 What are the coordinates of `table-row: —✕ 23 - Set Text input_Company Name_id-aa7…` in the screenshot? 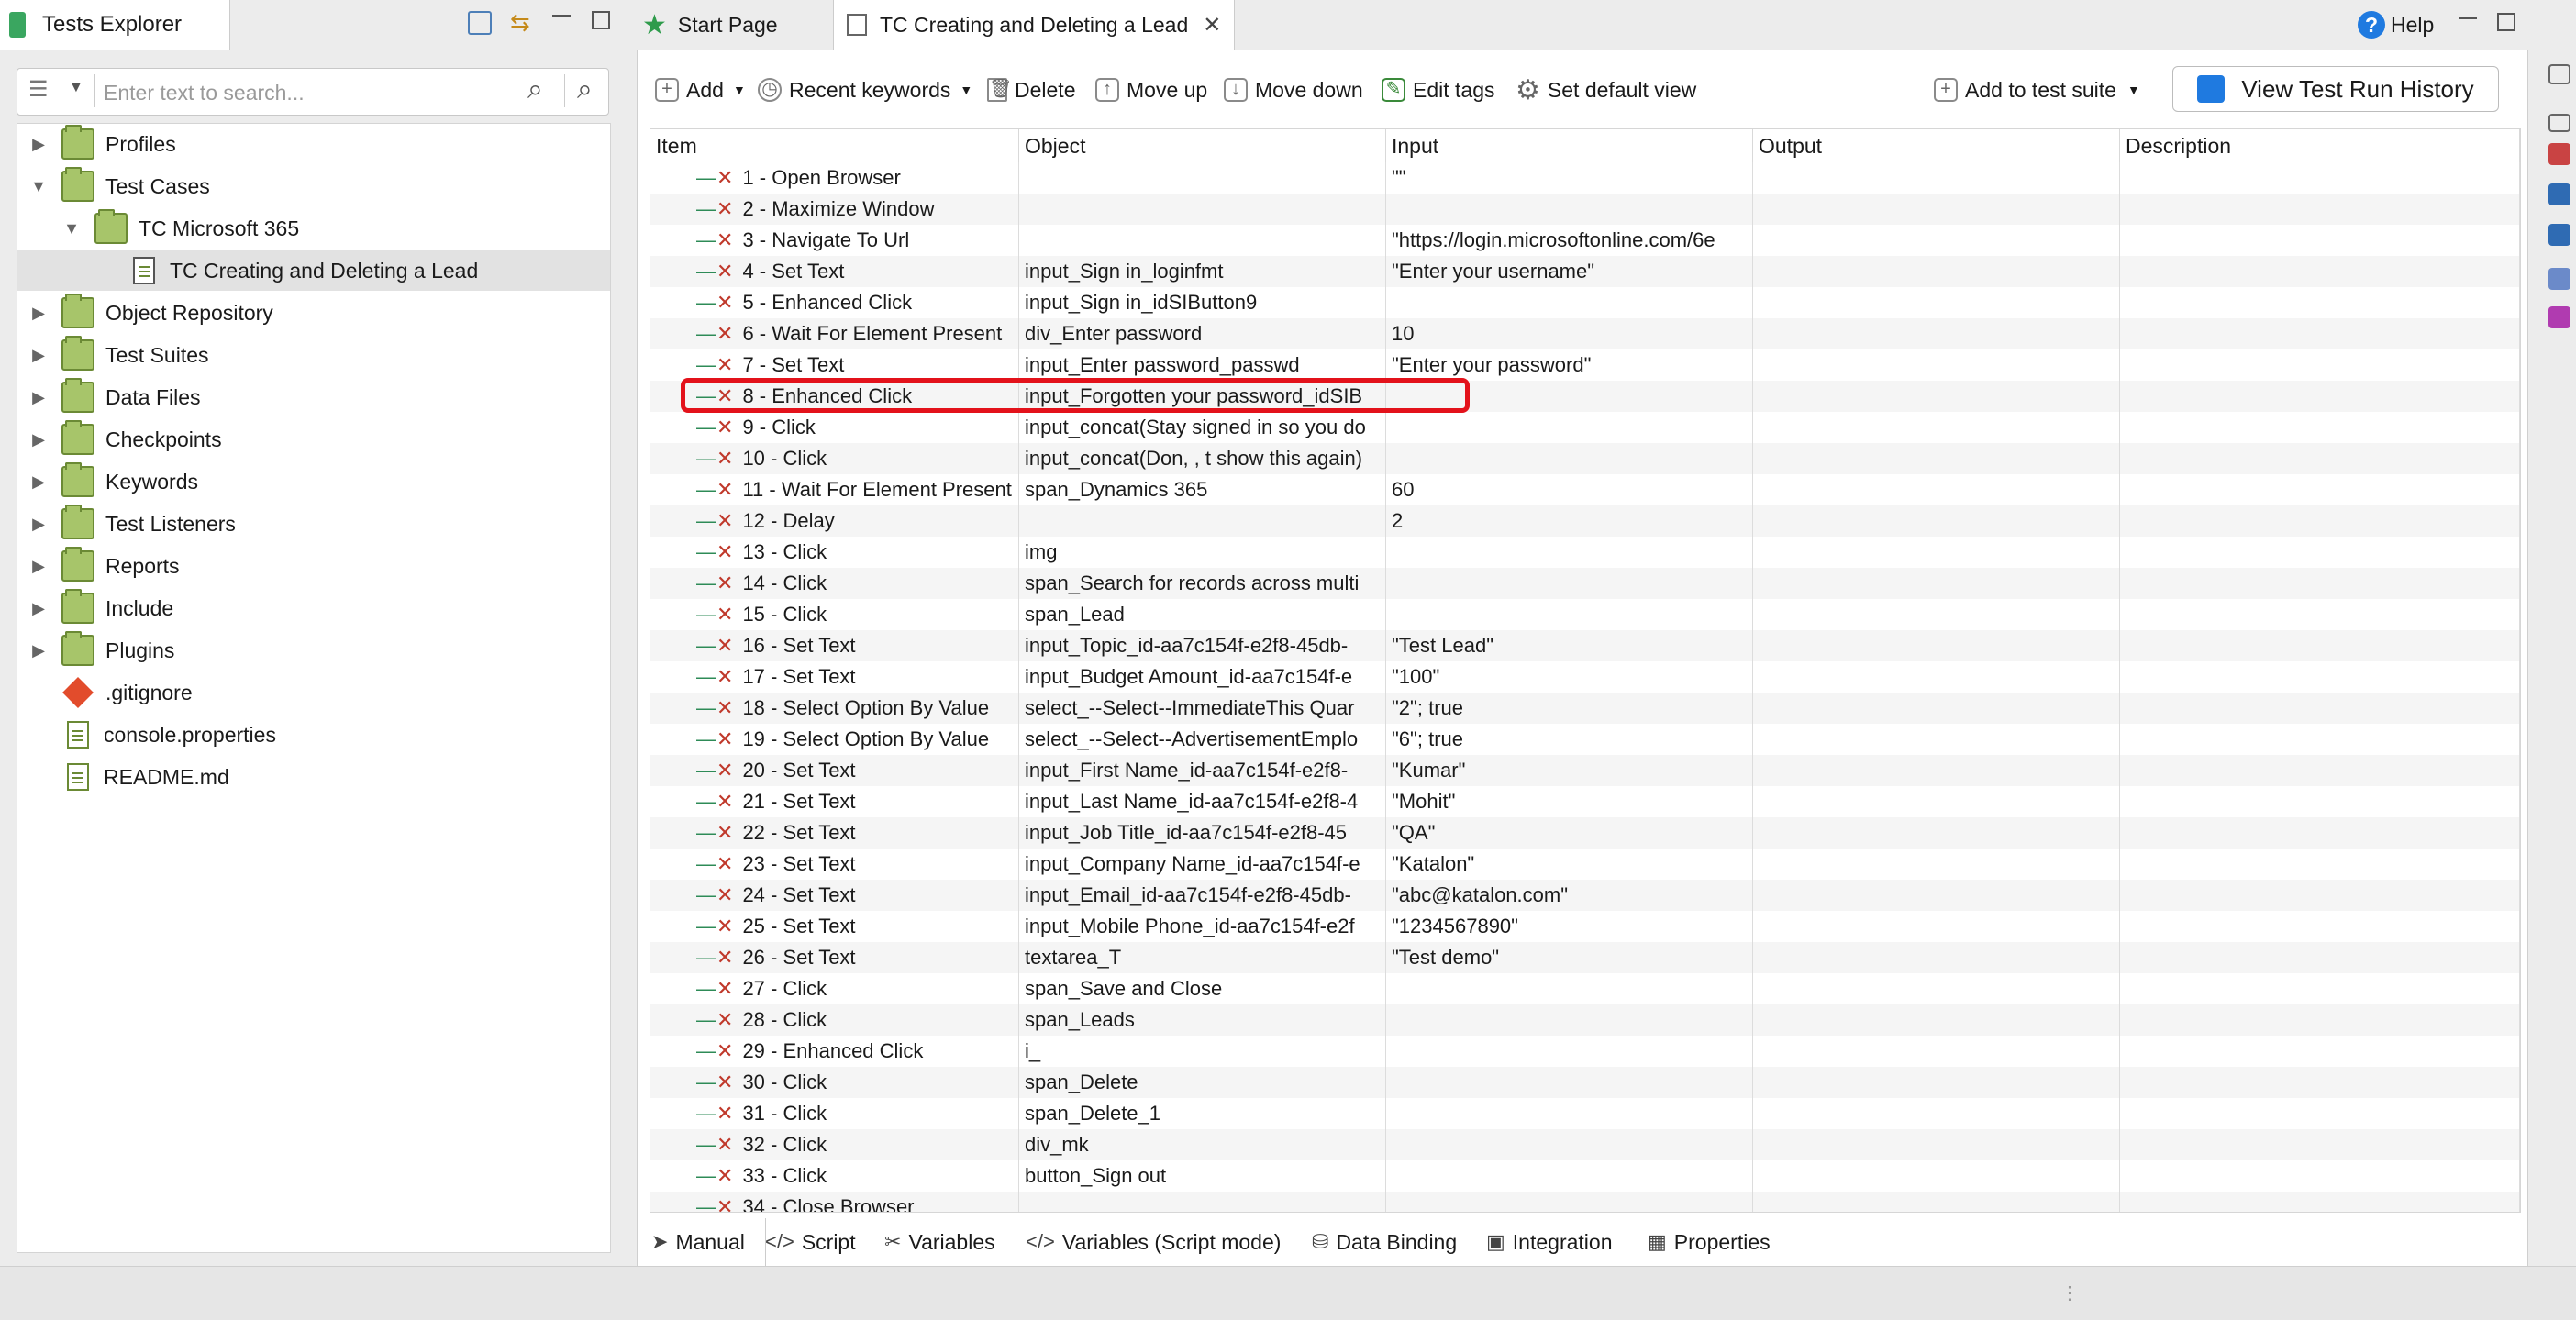 It's located at (1585, 864).